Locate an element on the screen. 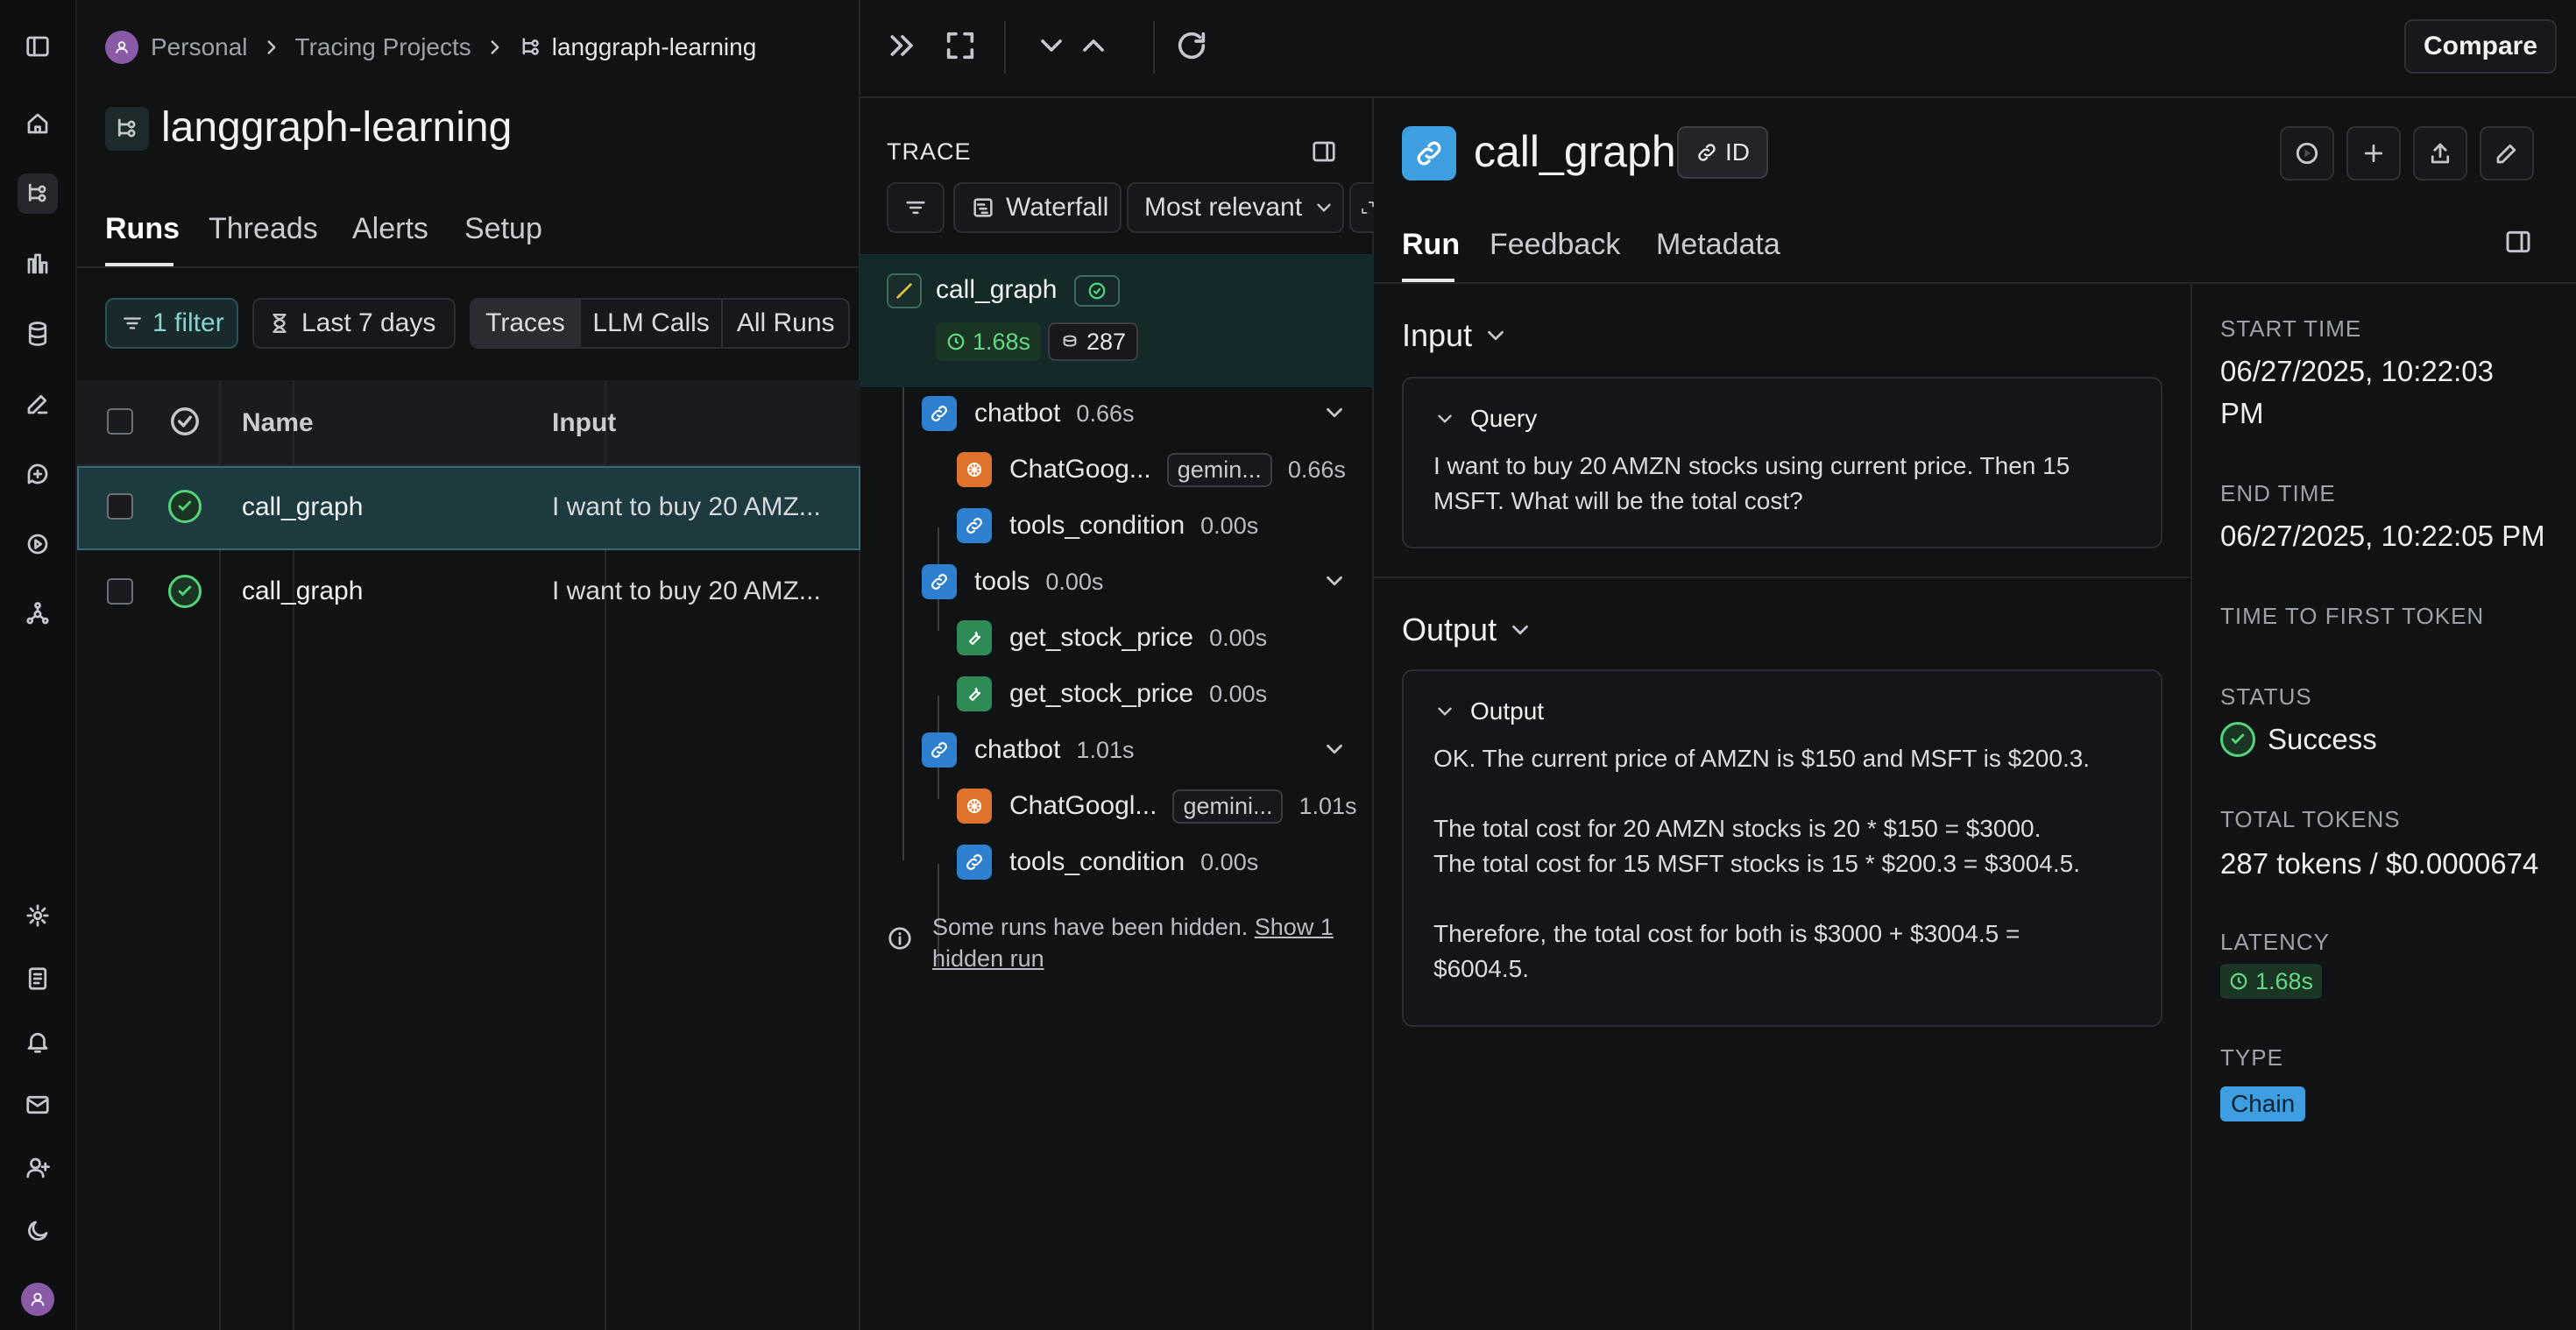 Image resolution: width=2576 pixels, height=1330 pixels. status-value: Success is located at coordinates (2298, 739).